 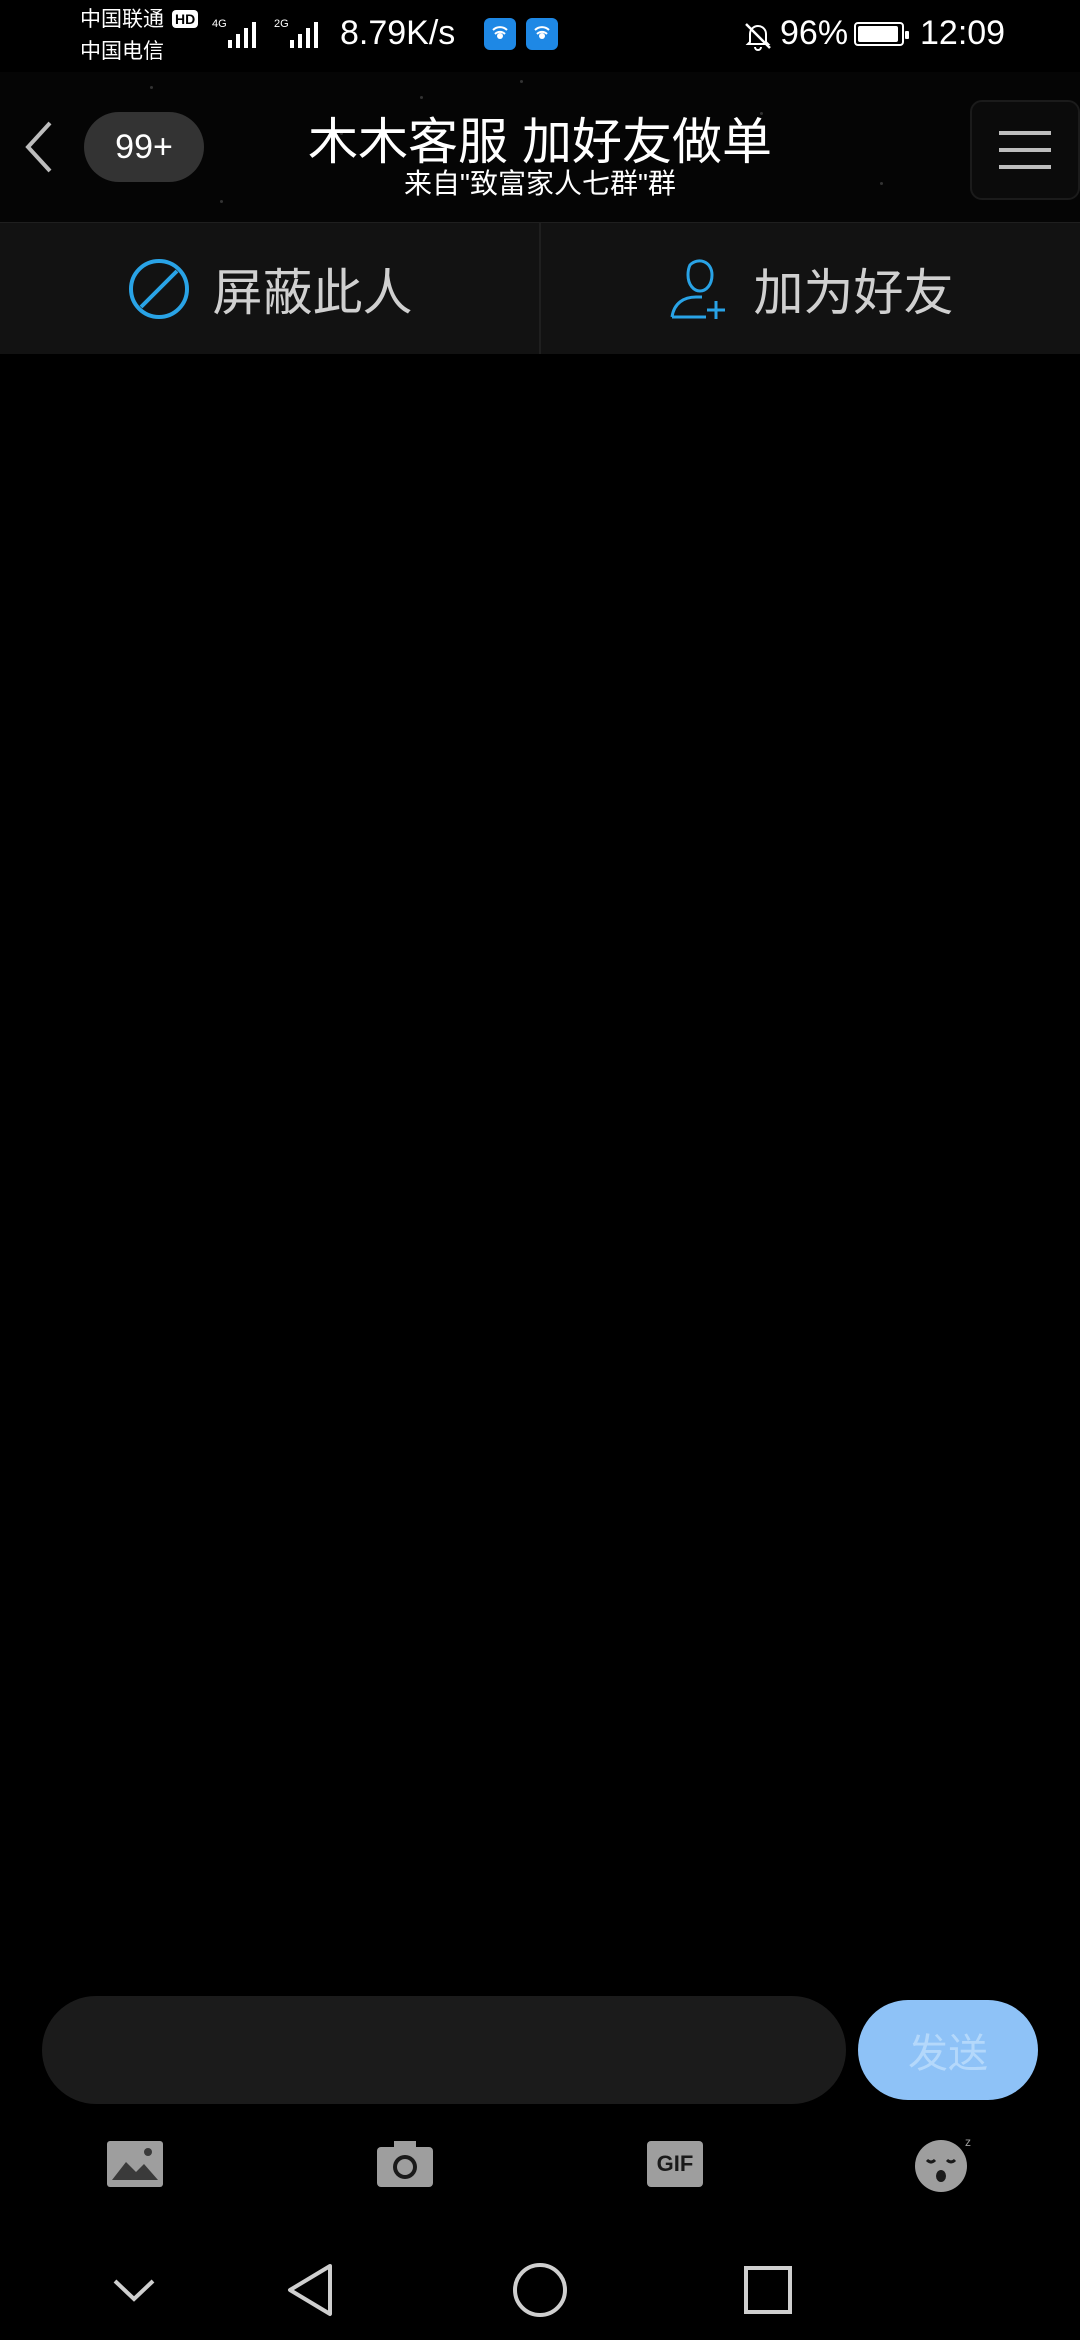 I want to click on nav-down-button, so click(x=134, y=2290).